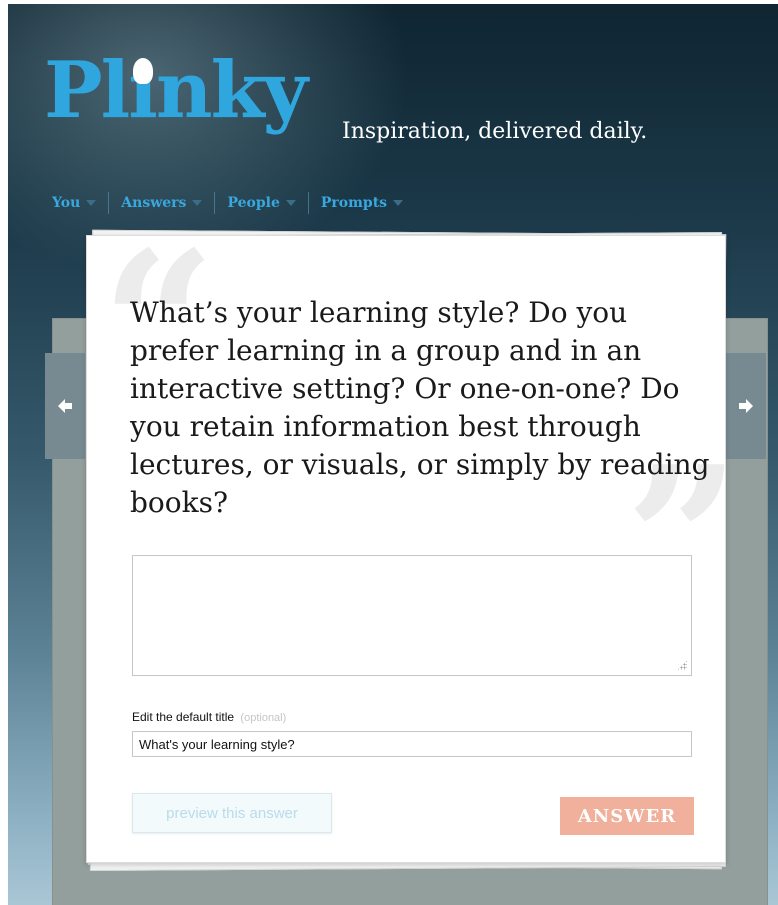  Describe the element at coordinates (627, 816) in the screenshot. I see `answer-submit-button: ANSWER` at that location.